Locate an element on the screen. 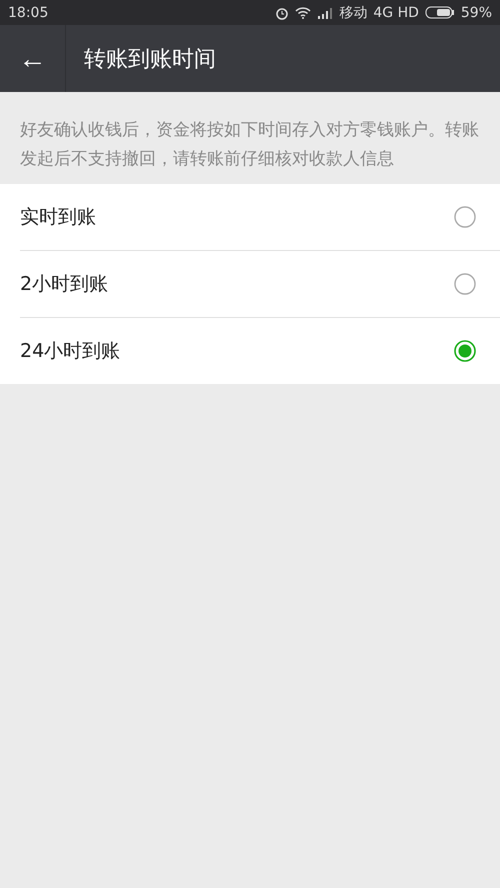 The height and width of the screenshot is (888, 500). network-type: 4G HD is located at coordinates (396, 12).